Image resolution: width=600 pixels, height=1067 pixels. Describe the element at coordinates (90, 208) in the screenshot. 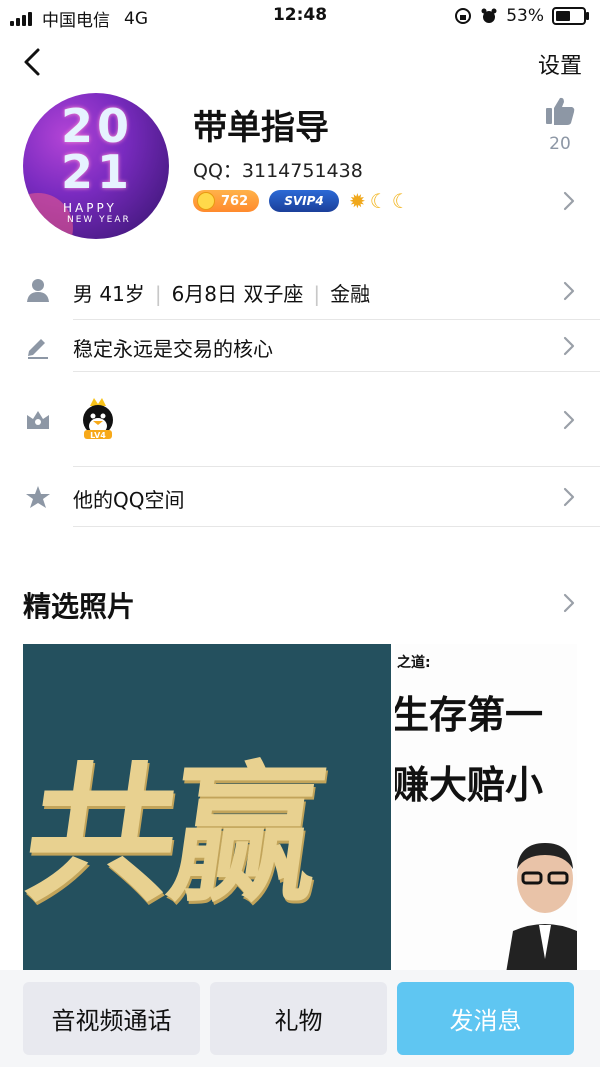

I see `avatar-happy-text: HAPPY` at that location.